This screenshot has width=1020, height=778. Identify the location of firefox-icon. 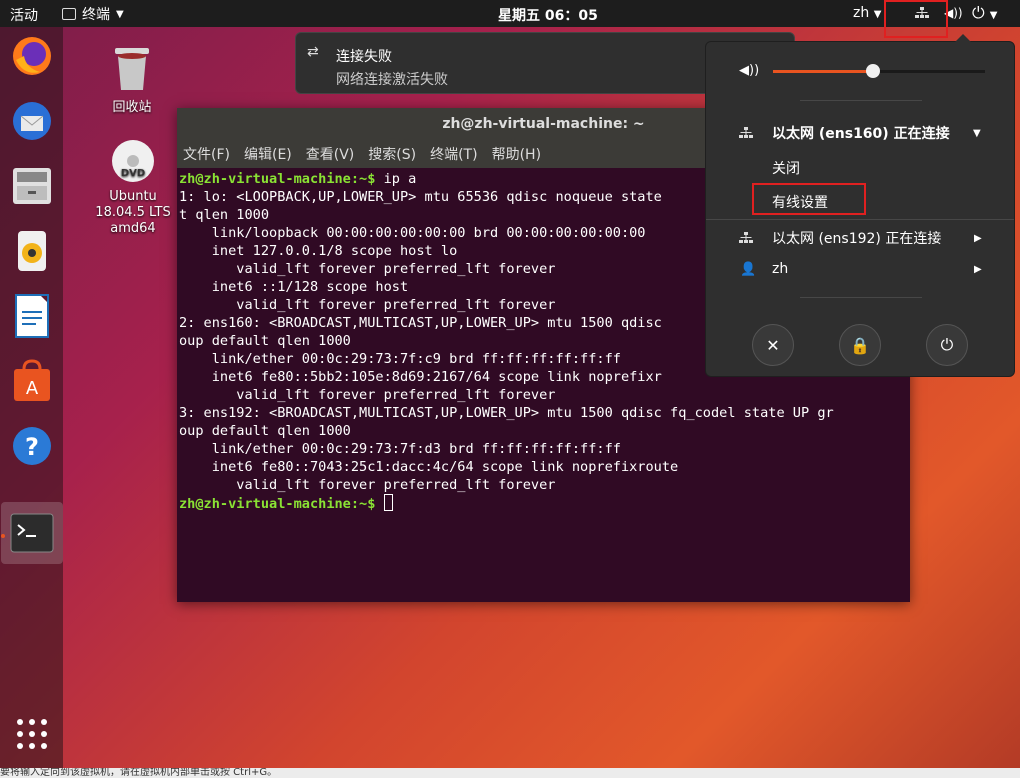
(32, 56).